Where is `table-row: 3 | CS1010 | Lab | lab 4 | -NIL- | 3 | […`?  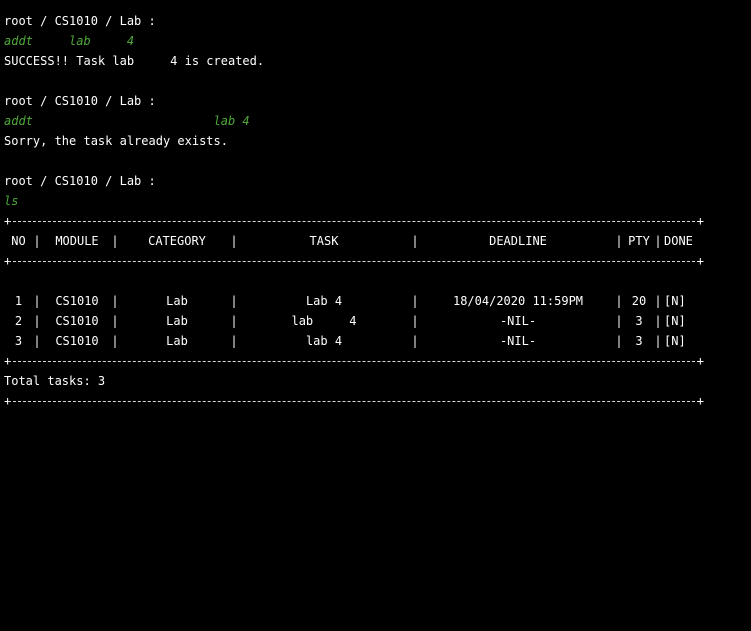
table-row: 3 | CS1010 | Lab | lab 4 | -NIL- | 3 | [… is located at coordinates (376, 341).